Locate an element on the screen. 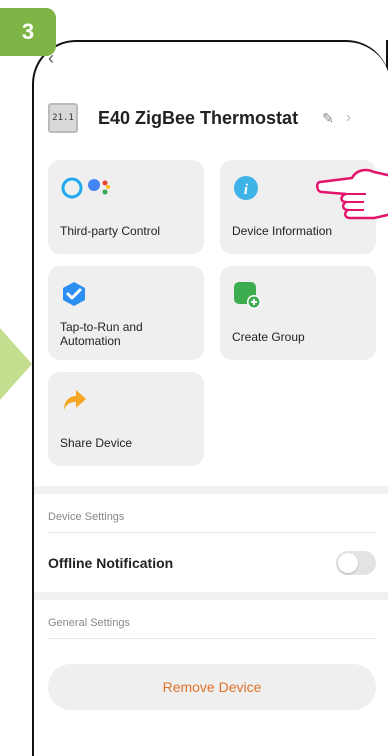 This screenshot has width=388, height=756. share-icon is located at coordinates (126, 400).